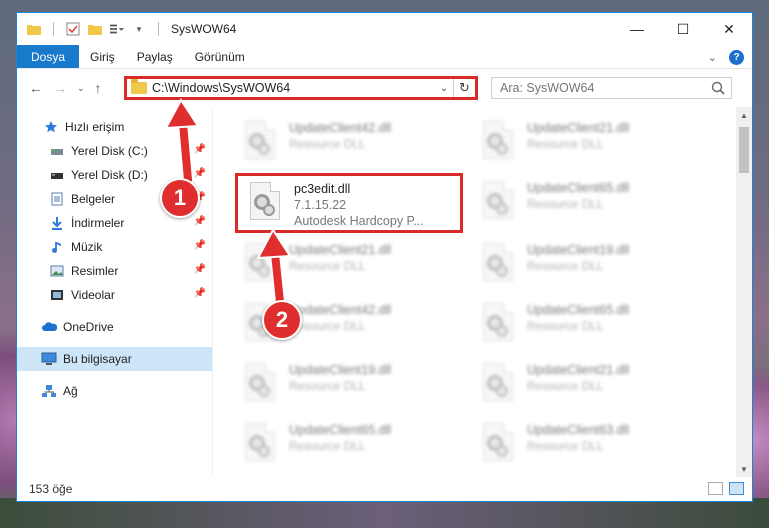  Describe the element at coordinates (93, 295) in the screenshot. I see `sidebar-item-label: Videolar` at that location.